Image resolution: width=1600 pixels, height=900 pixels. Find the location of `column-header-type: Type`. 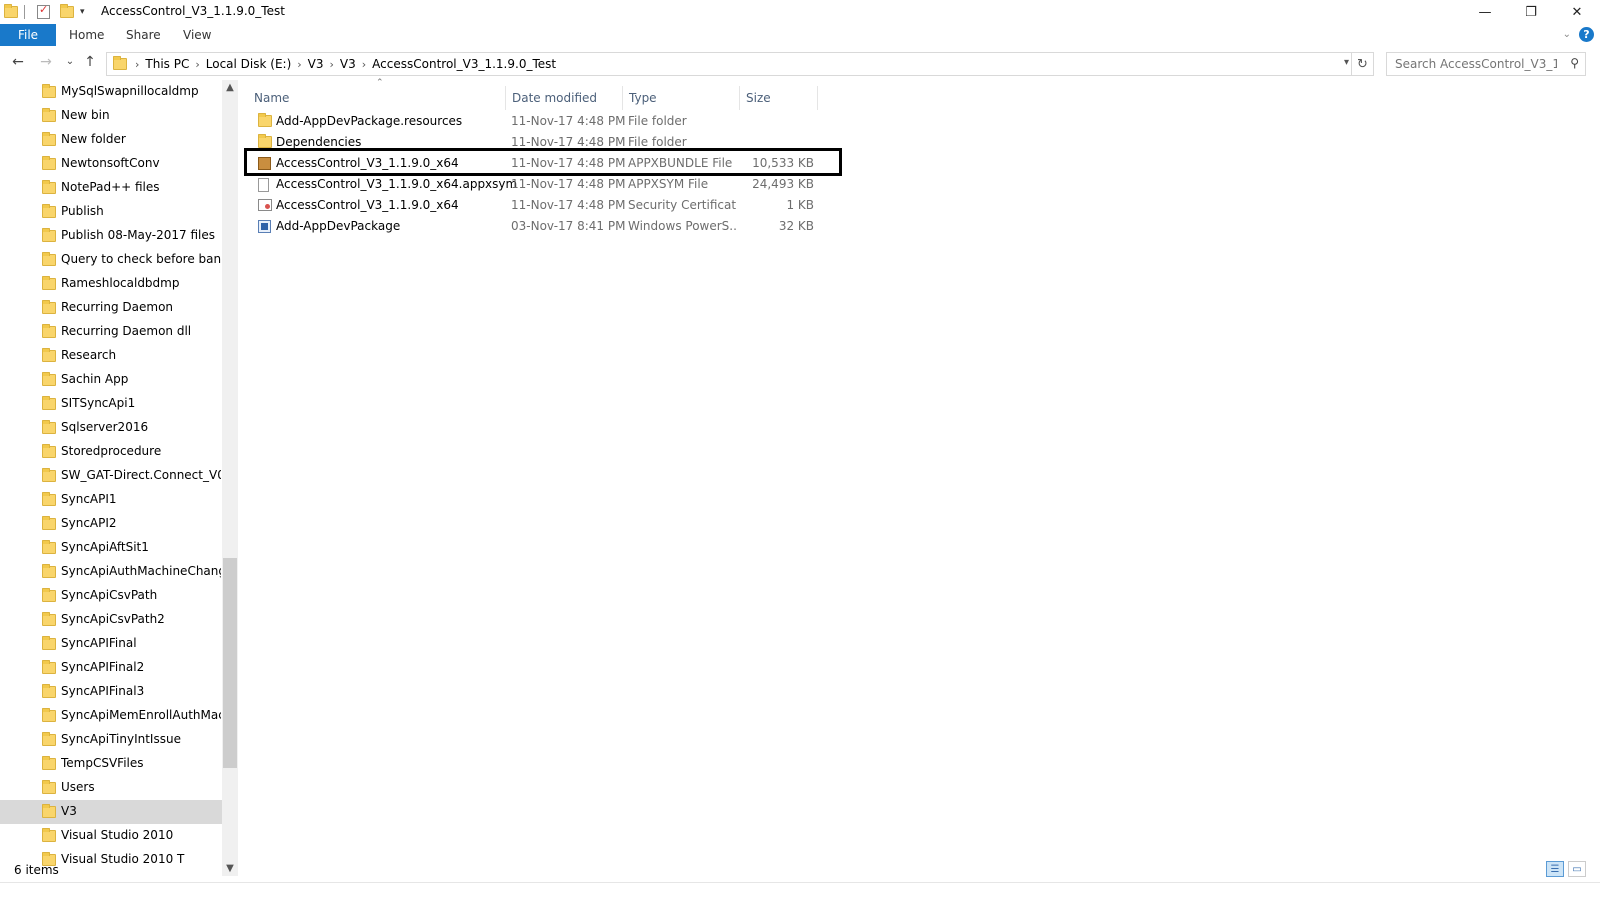

column-header-type: Type is located at coordinates (681, 98).